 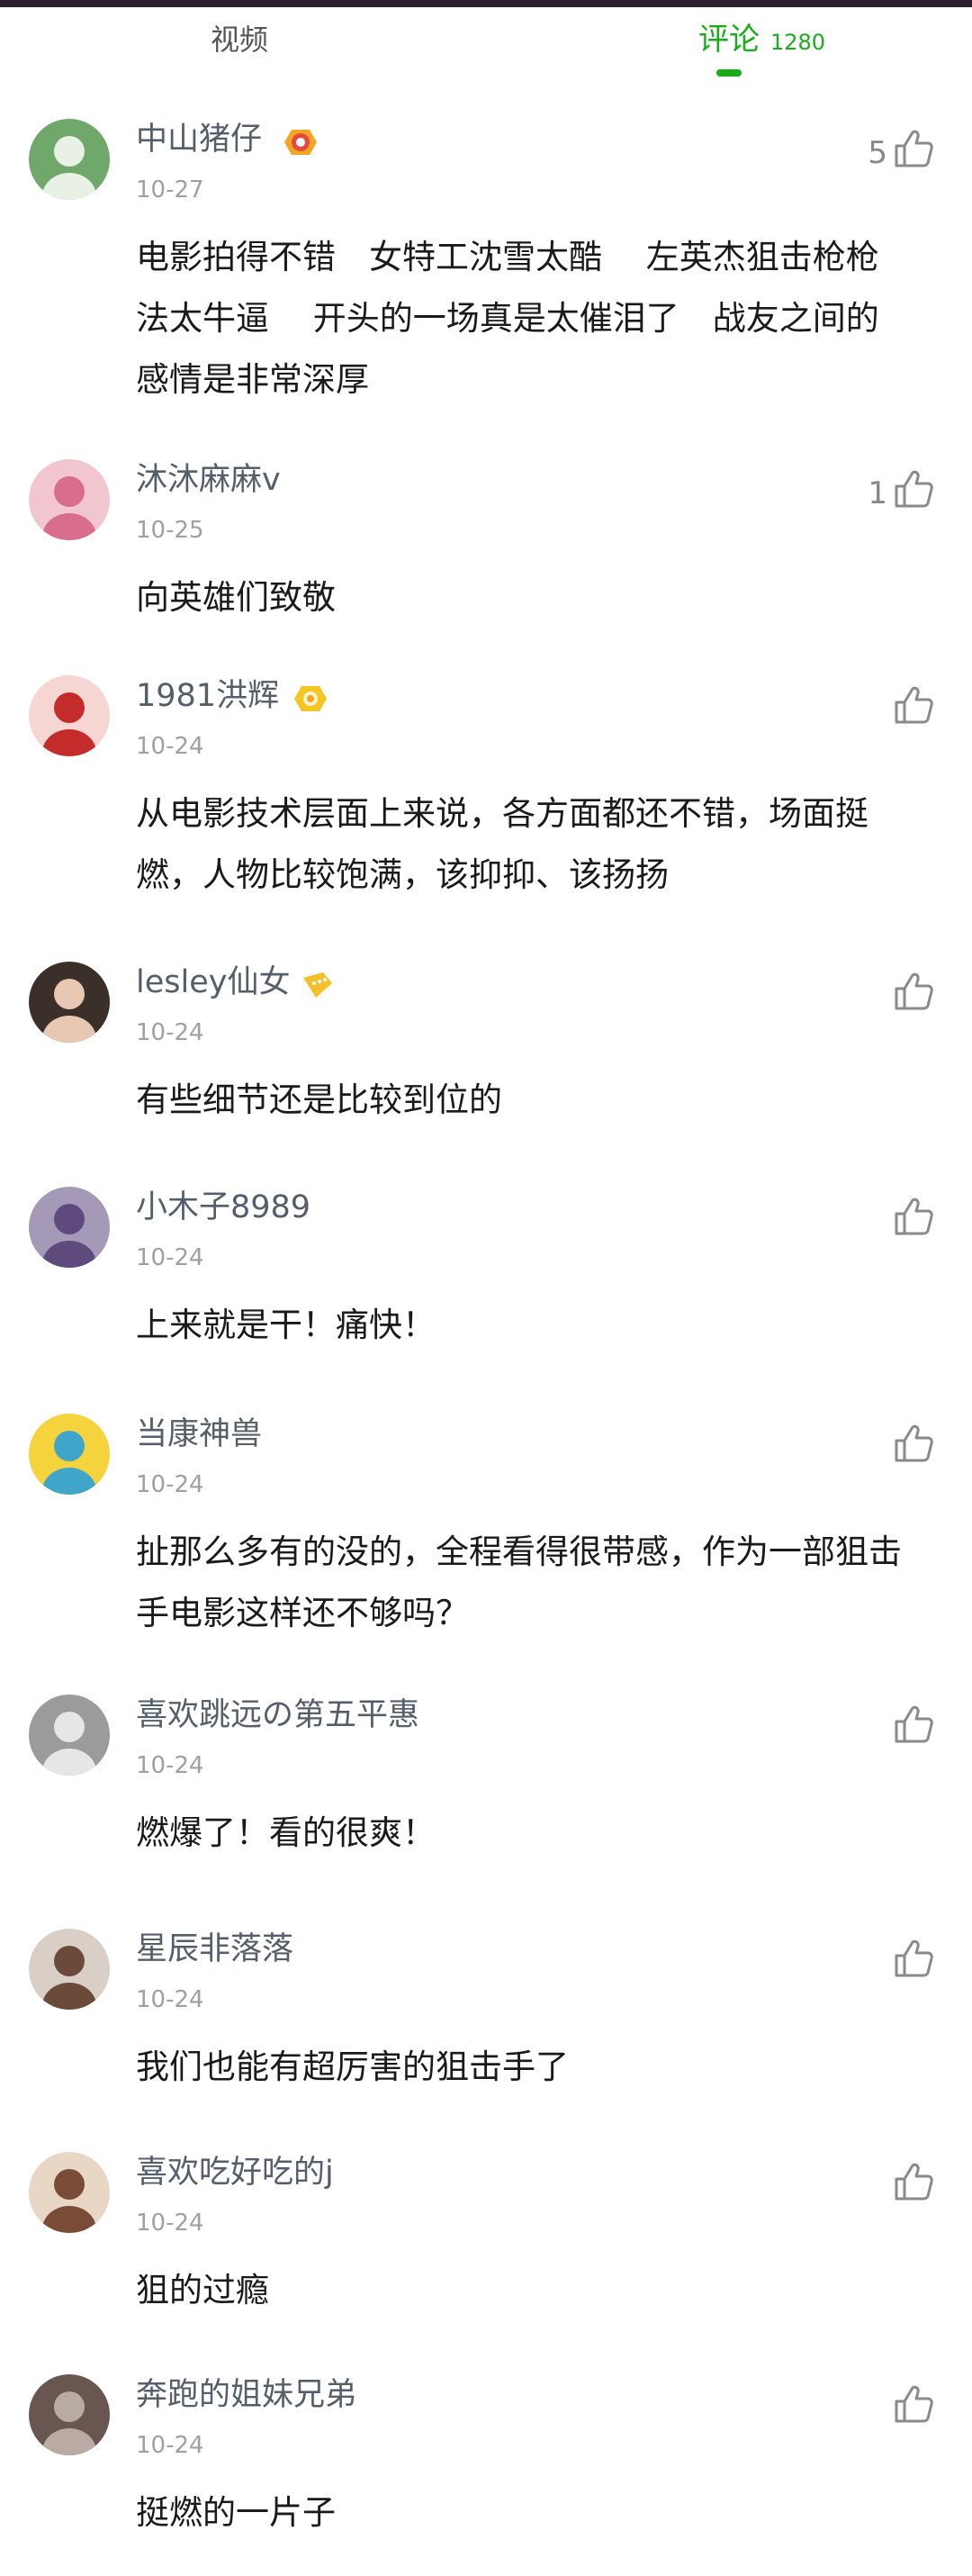 I want to click on red-target-badge-icon, so click(x=301, y=142).